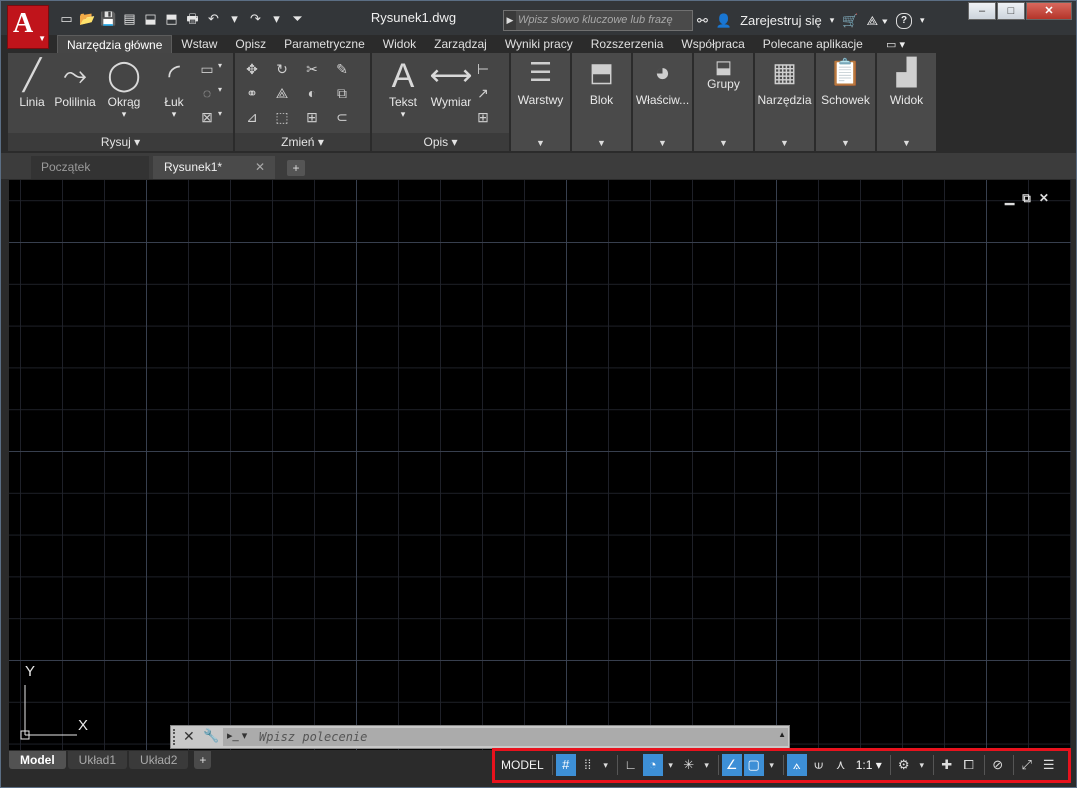 This screenshot has width=1077, height=788. What do you see at coordinates (483, 117) in the screenshot?
I see `table-icon: ⊞` at bounding box center [483, 117].